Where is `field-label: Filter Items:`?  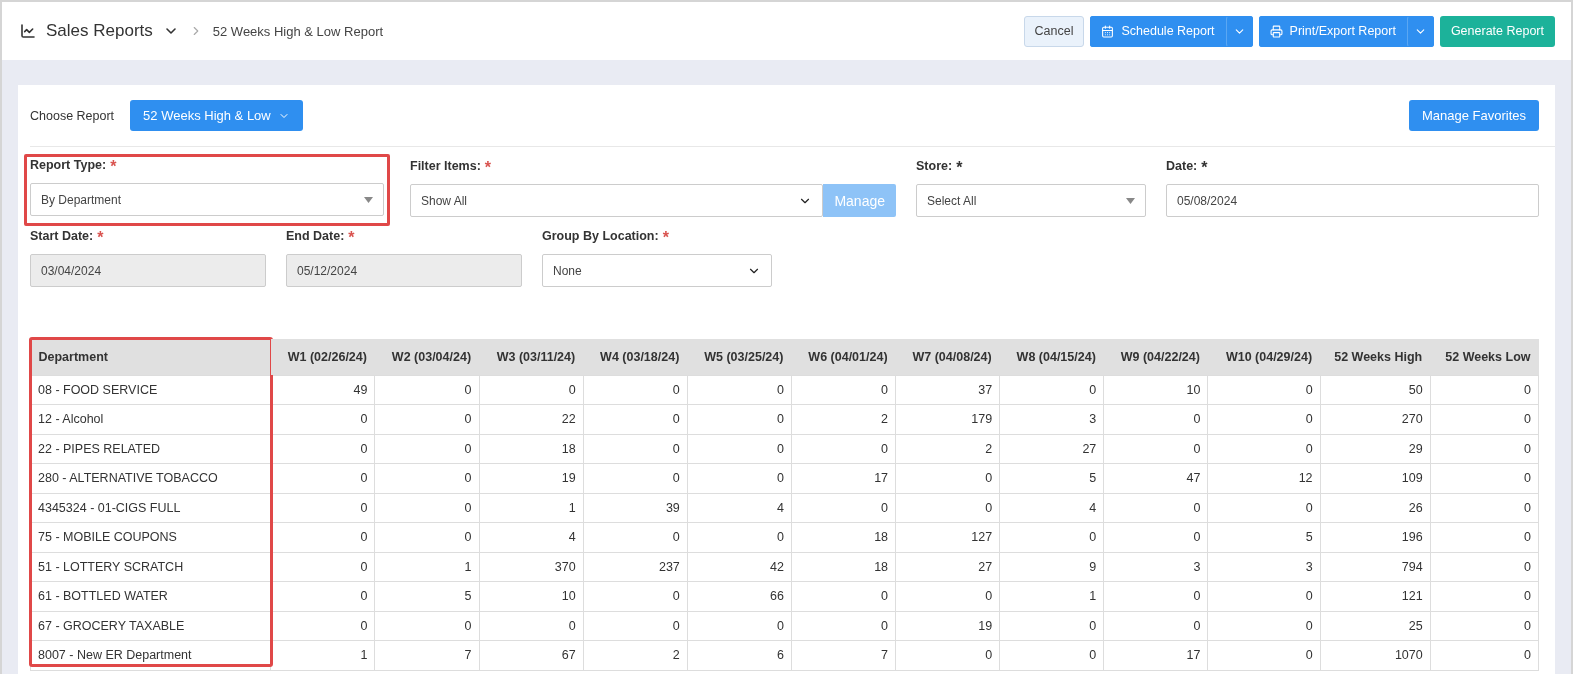 field-label: Filter Items: is located at coordinates (445, 167).